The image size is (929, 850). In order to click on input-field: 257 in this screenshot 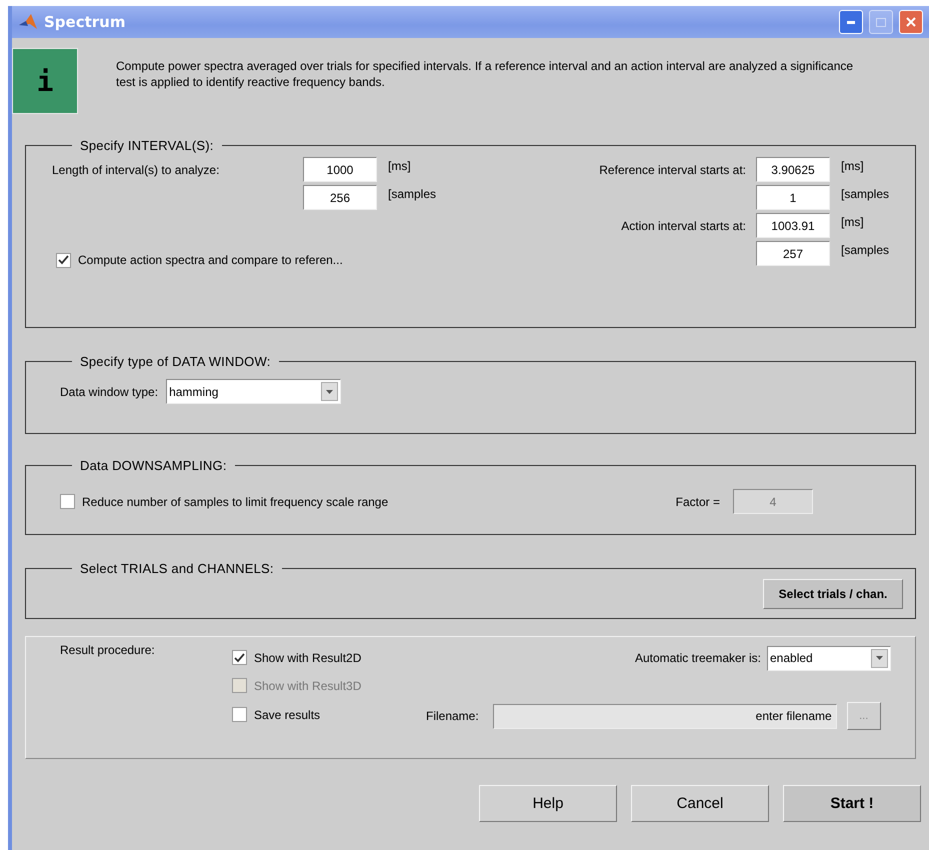, I will do `click(793, 253)`.